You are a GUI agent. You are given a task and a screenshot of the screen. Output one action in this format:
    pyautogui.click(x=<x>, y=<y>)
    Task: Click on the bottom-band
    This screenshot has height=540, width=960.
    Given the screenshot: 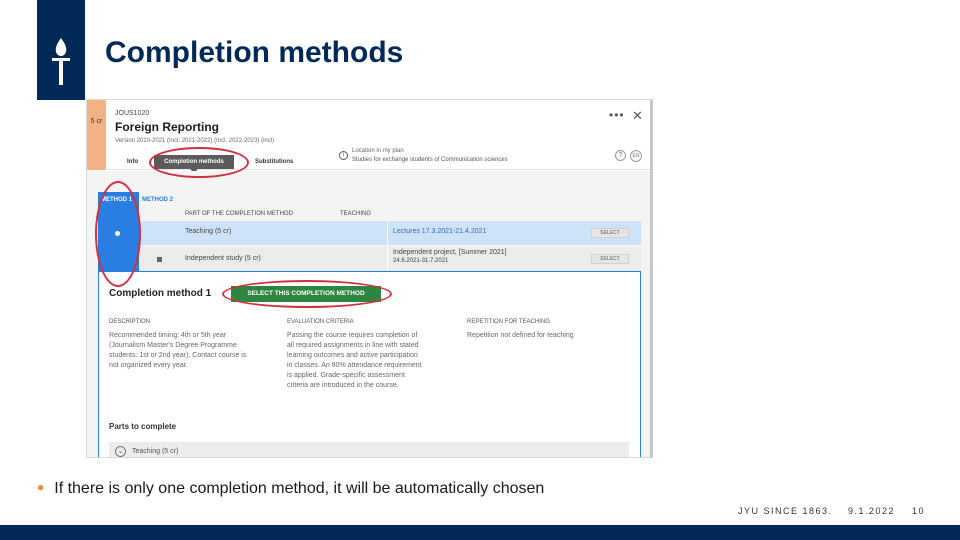 What is the action you would take?
    pyautogui.click(x=480, y=532)
    